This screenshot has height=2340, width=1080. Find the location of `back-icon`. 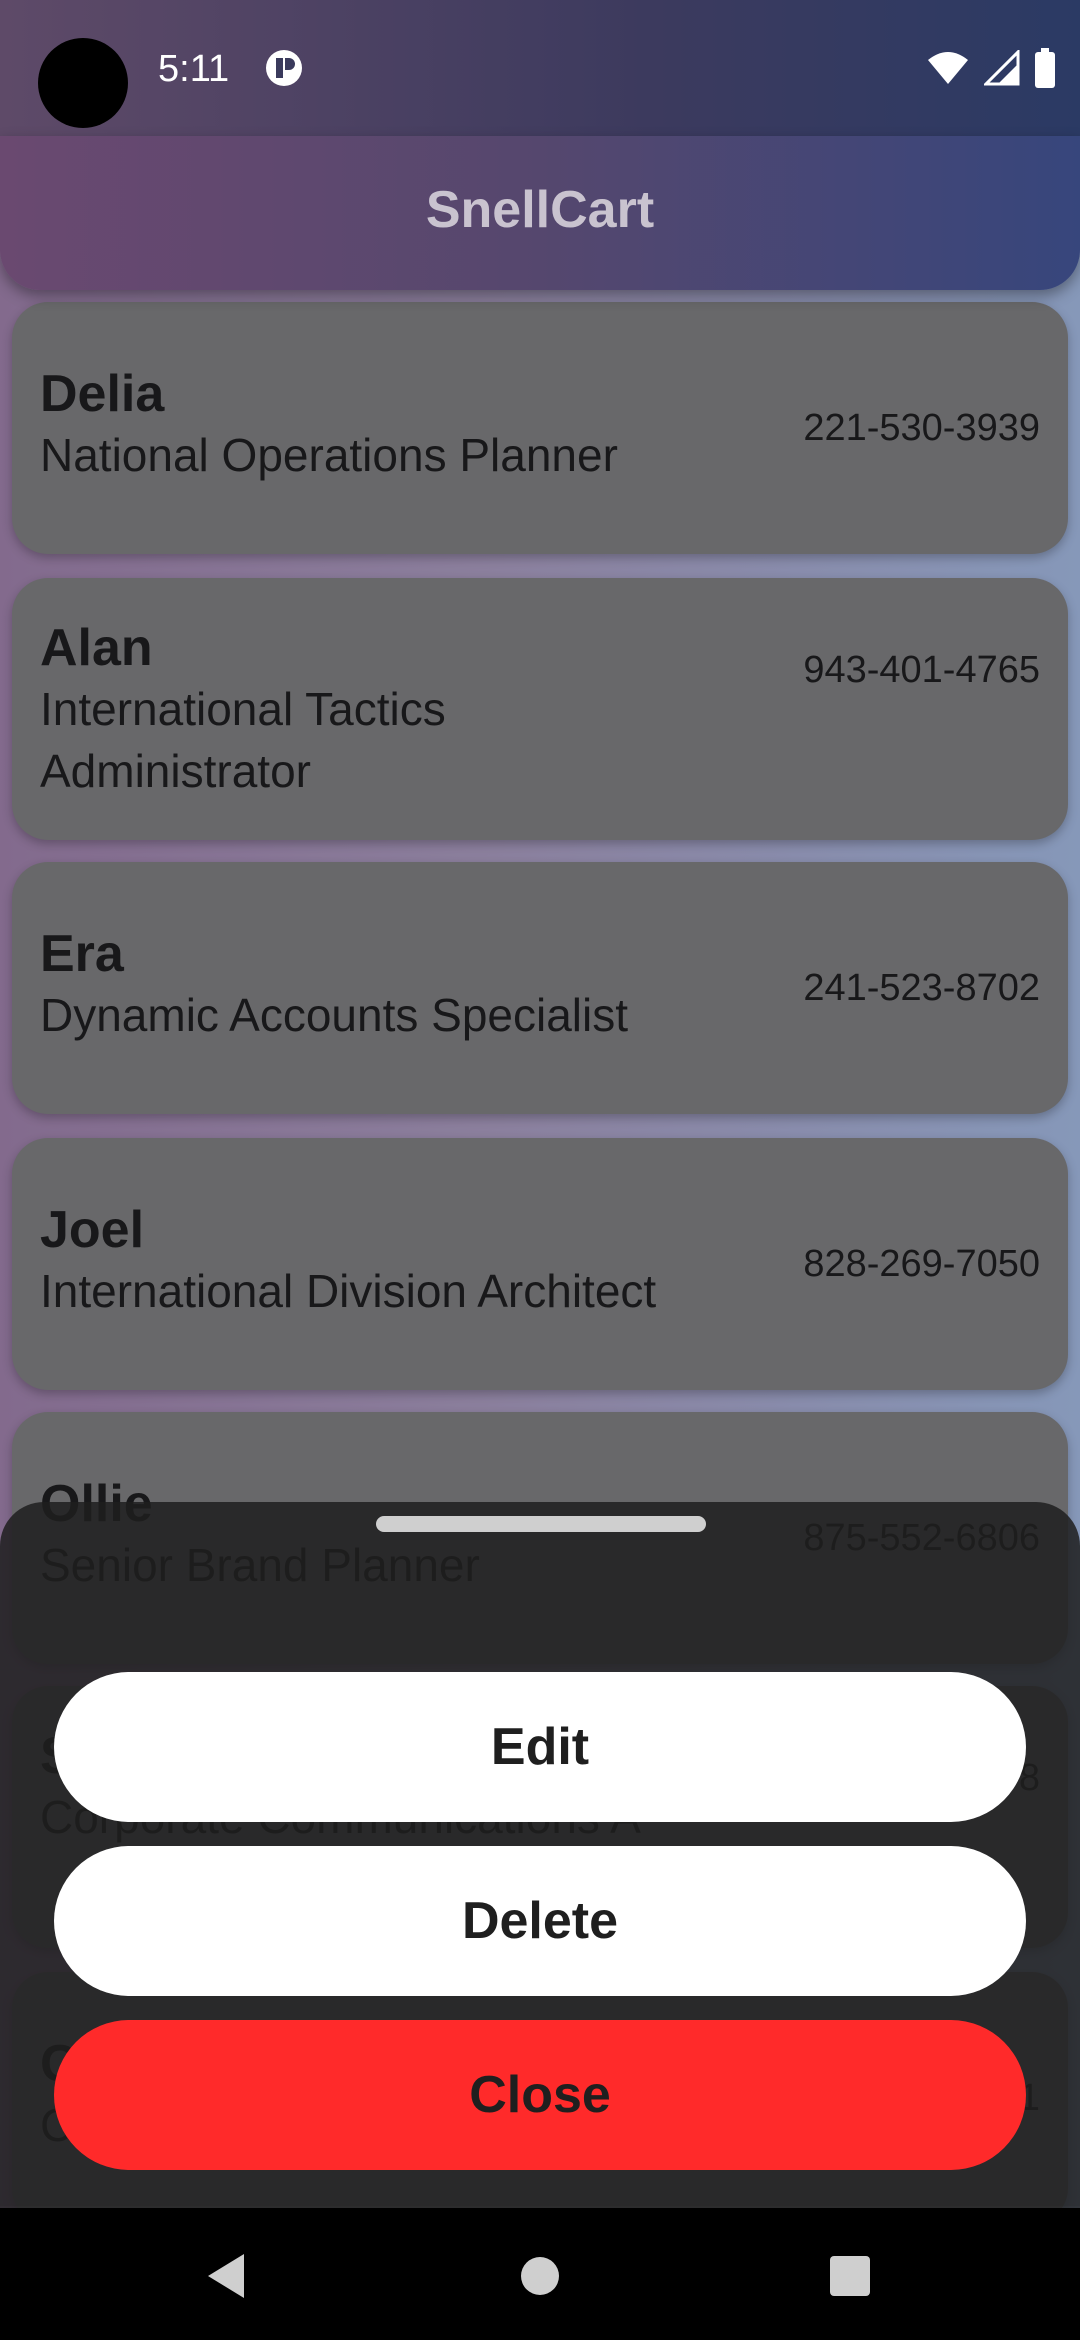

back-icon is located at coordinates (226, 2276).